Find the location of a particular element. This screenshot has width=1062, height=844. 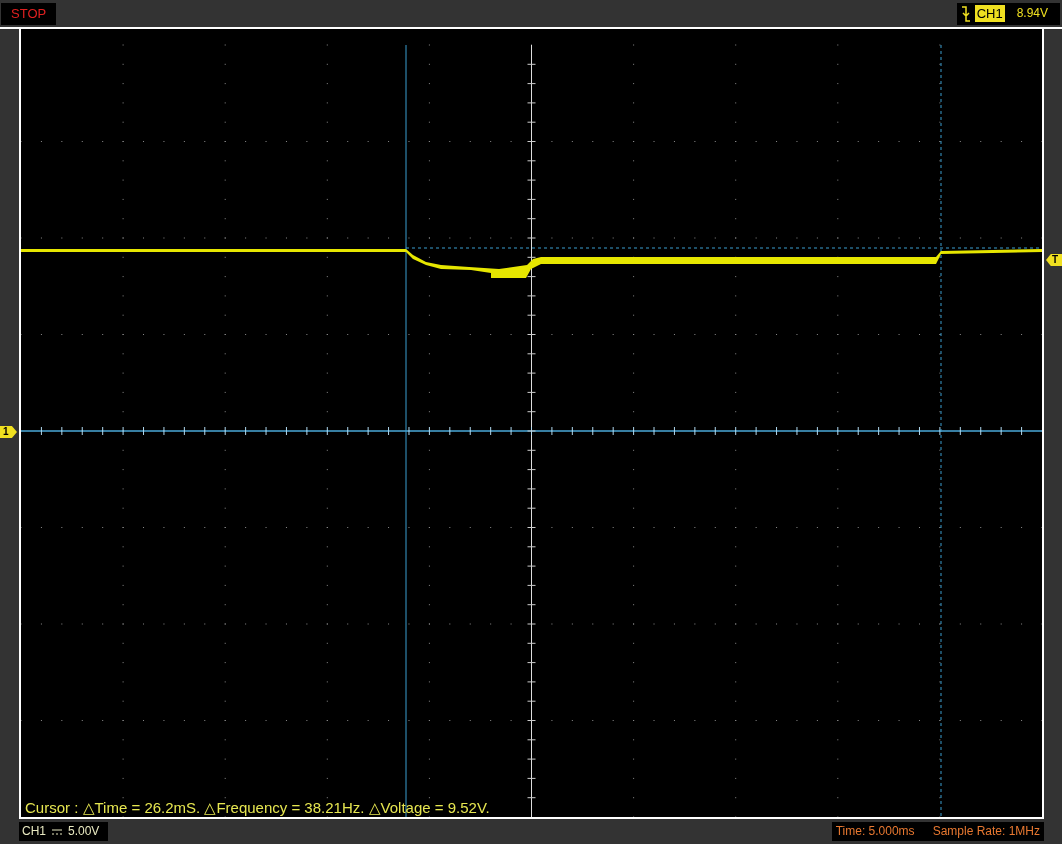

cursor-readout: Cursor : △Time = 26.2mS. △Frequency = 38.21Hz. △Voltage = 9.52V. is located at coordinates (257, 808).